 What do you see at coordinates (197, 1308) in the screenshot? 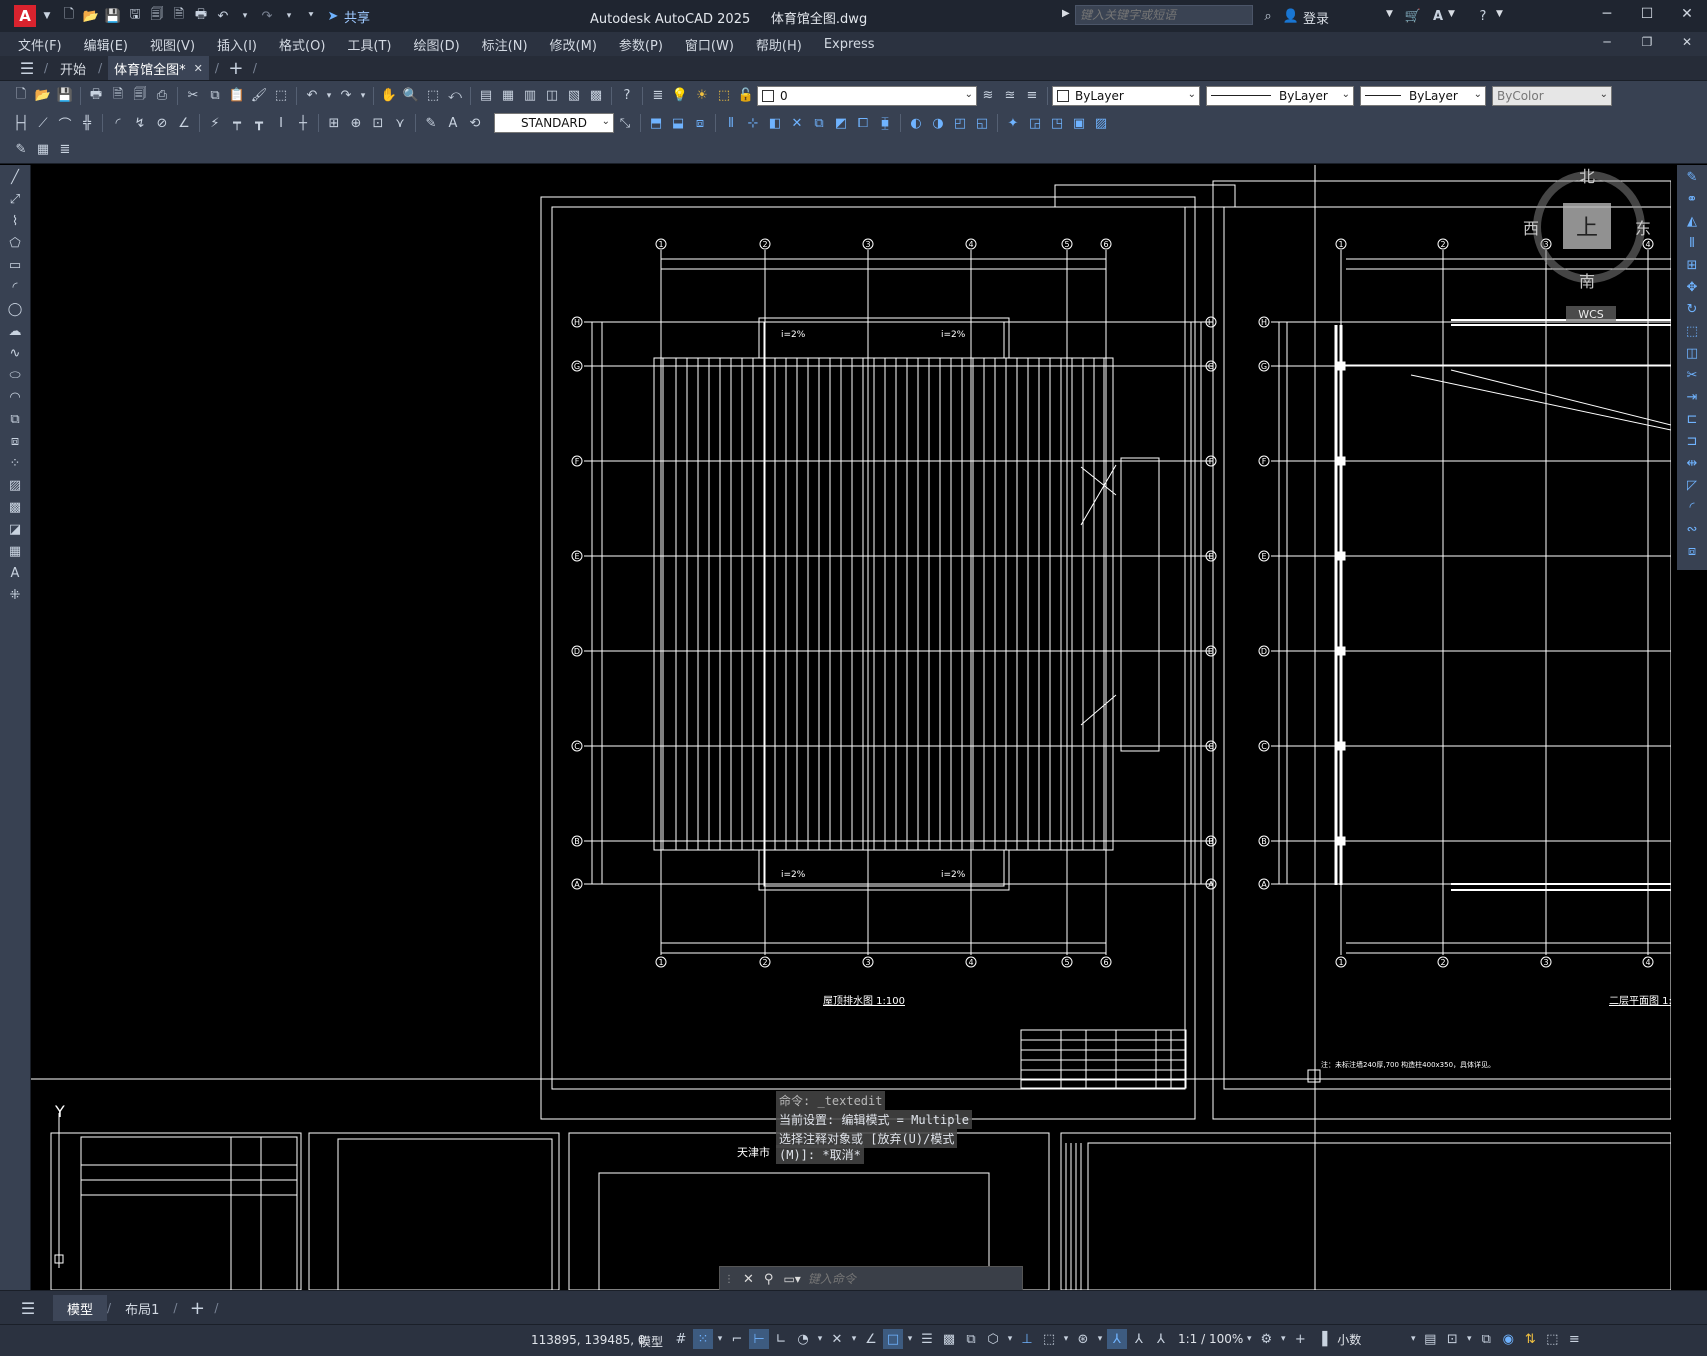
I see `new-layout-icon: +` at bounding box center [197, 1308].